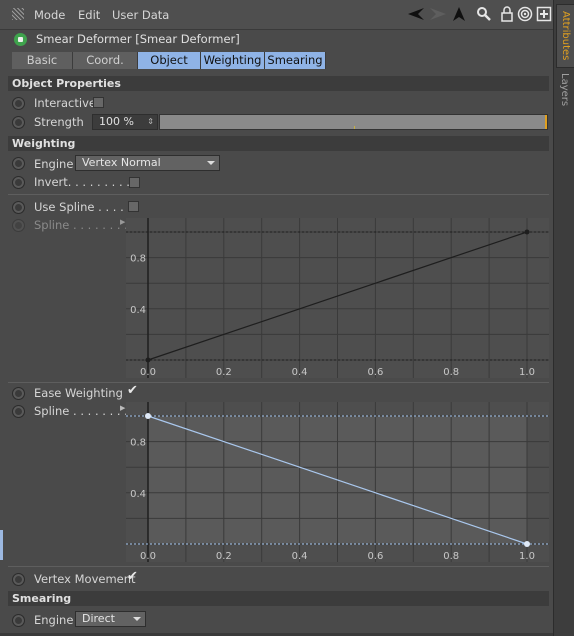 This screenshot has height=636, width=574. What do you see at coordinates (150, 122) in the screenshot?
I see `spinner-icon: ⇕` at bounding box center [150, 122].